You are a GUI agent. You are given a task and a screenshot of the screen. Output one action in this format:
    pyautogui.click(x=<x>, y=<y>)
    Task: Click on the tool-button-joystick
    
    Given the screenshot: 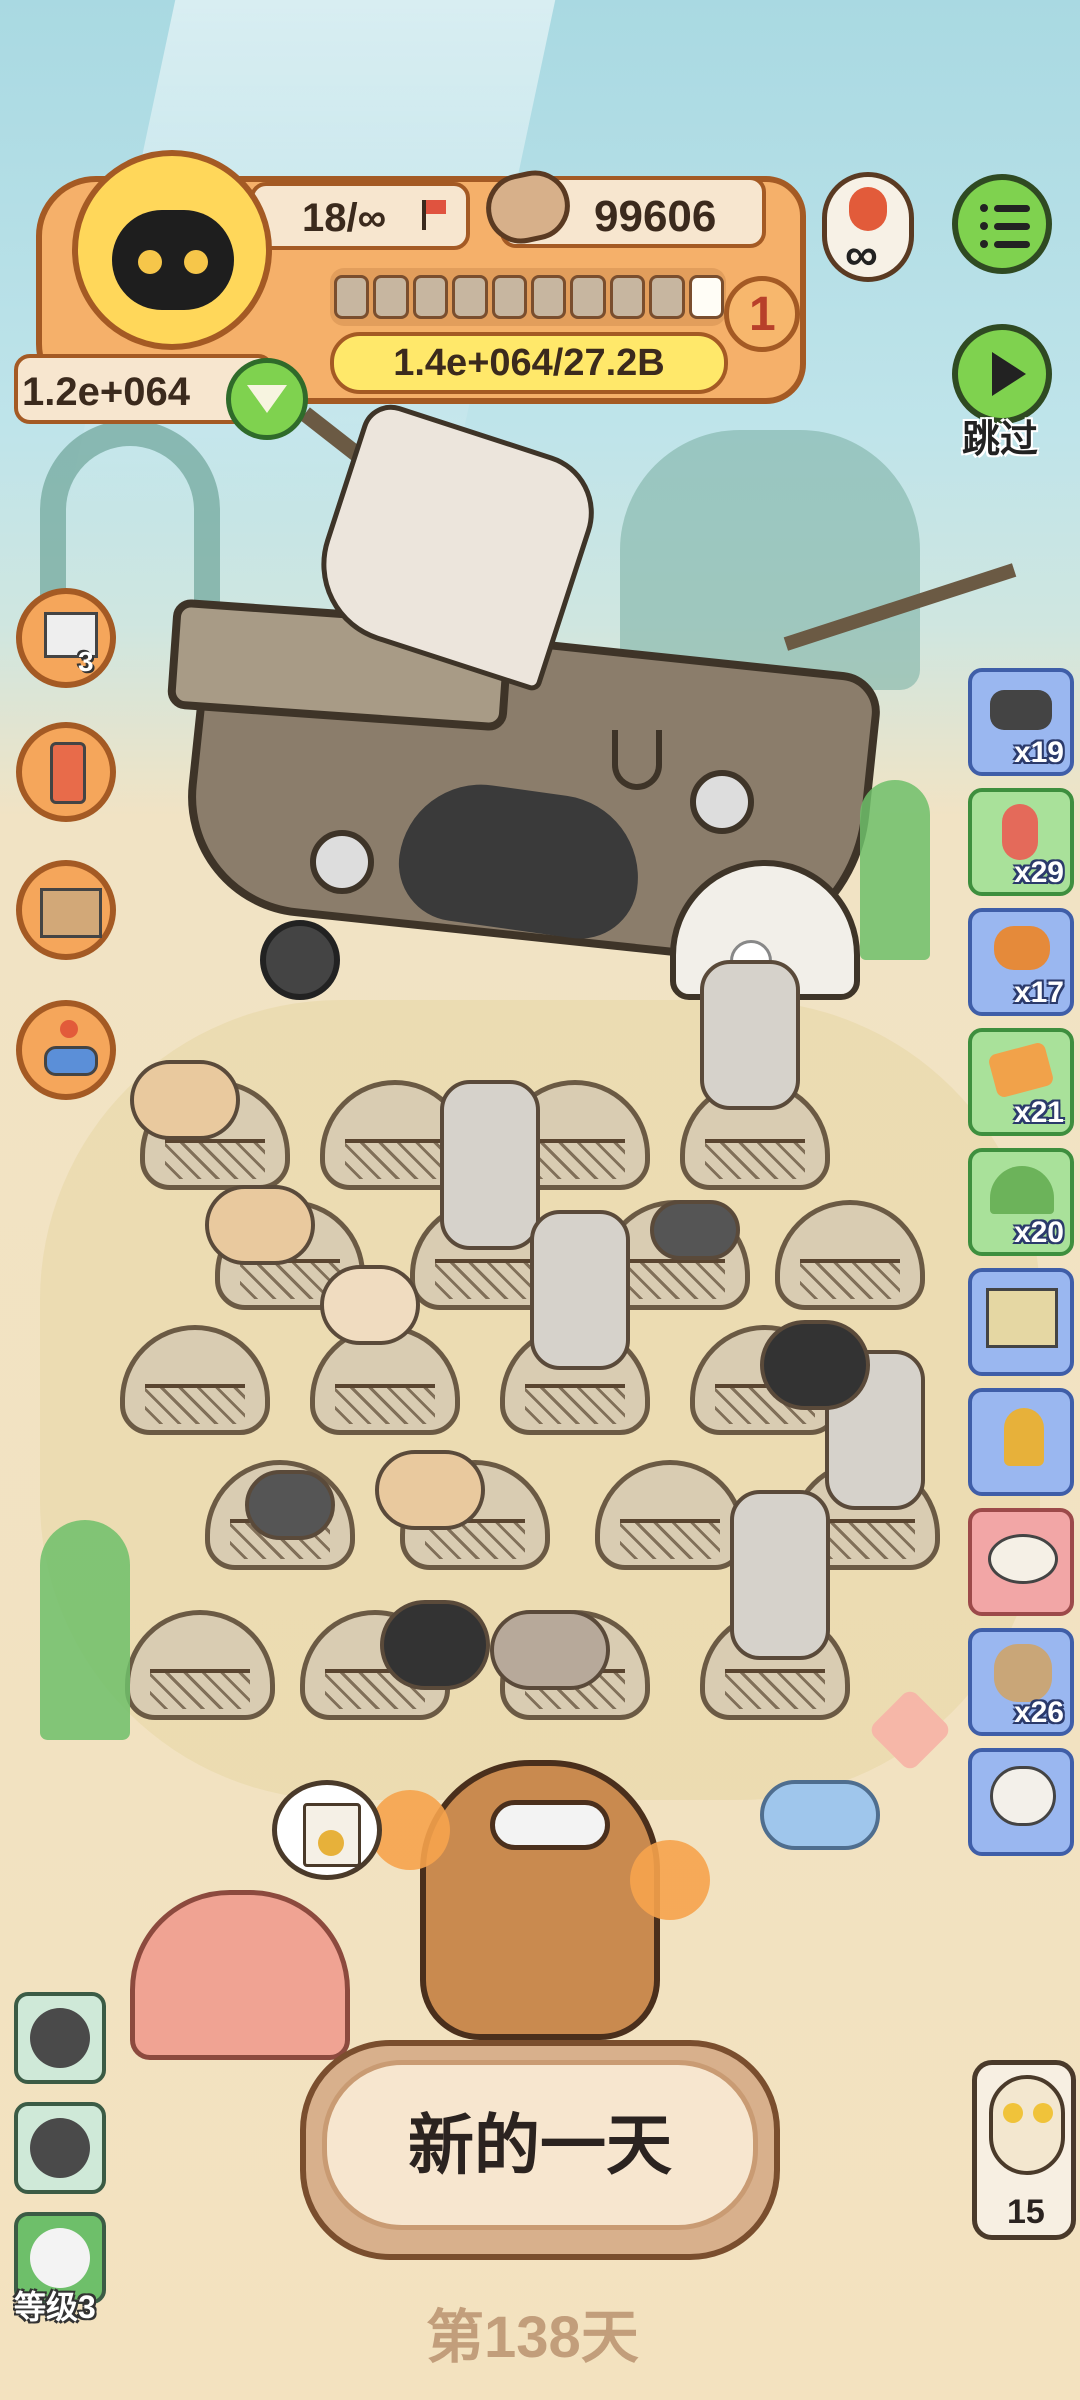 What is the action you would take?
    pyautogui.click(x=66, y=1050)
    